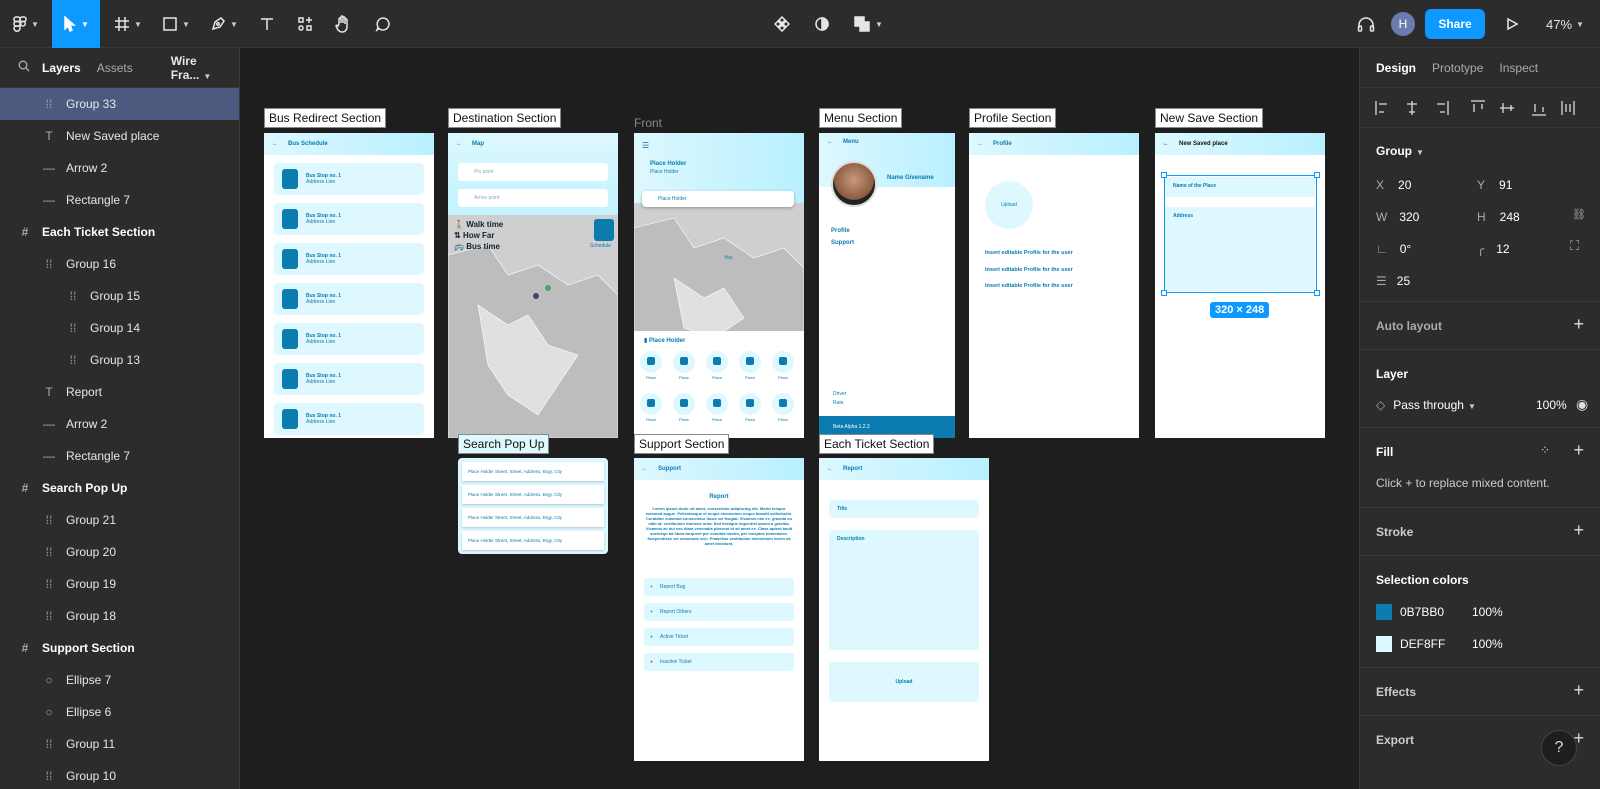 The width and height of the screenshot is (1600, 789). Describe the element at coordinates (868, 24) in the screenshot. I see `boolean-button: ▼` at that location.